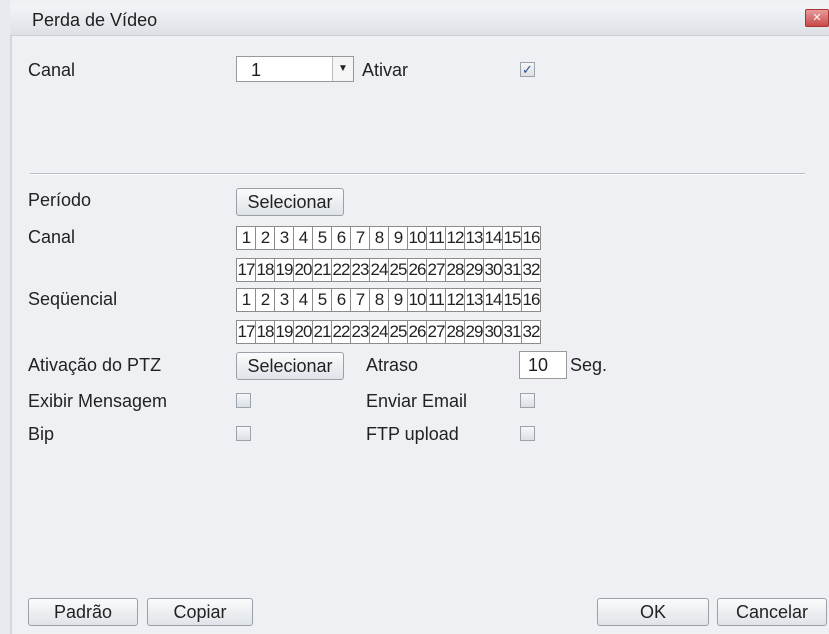 This screenshot has height=634, width=829. I want to click on exibir-mensagem-label: Exibir Mensagem, so click(98, 401).